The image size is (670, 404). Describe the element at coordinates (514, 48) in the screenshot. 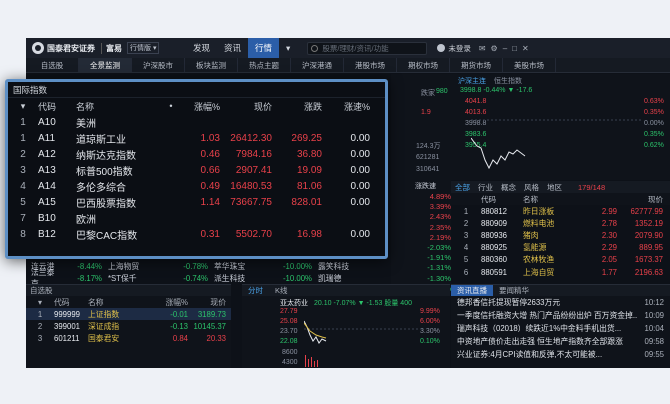

I see `restore-icon: □` at that location.